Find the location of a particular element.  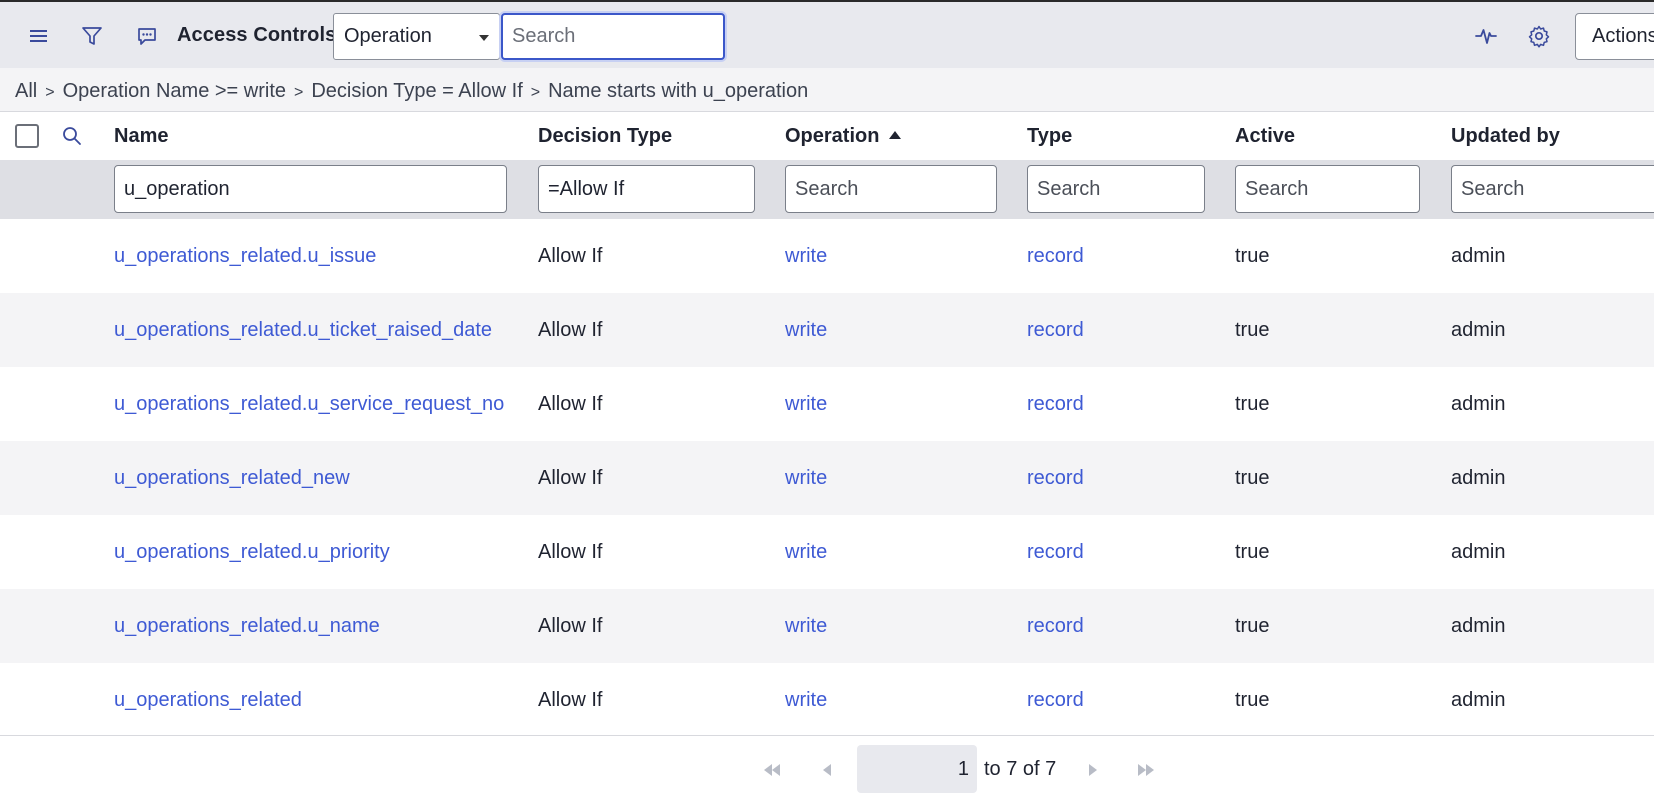

column-header-updated-by: Updated by is located at coordinates (1505, 136).